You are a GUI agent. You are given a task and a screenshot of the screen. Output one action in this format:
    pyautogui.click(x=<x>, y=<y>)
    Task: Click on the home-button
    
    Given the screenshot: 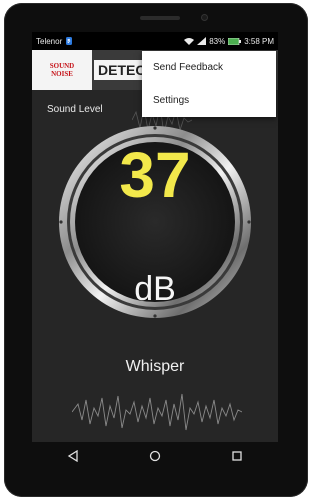 What is the action you would take?
    pyautogui.click(x=155, y=456)
    